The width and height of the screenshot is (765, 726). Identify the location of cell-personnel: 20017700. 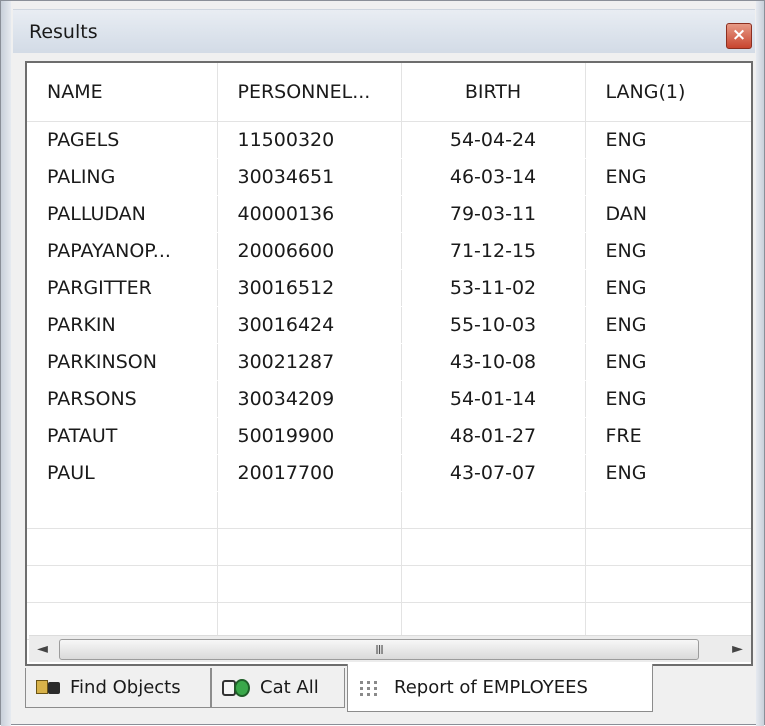
(309, 473).